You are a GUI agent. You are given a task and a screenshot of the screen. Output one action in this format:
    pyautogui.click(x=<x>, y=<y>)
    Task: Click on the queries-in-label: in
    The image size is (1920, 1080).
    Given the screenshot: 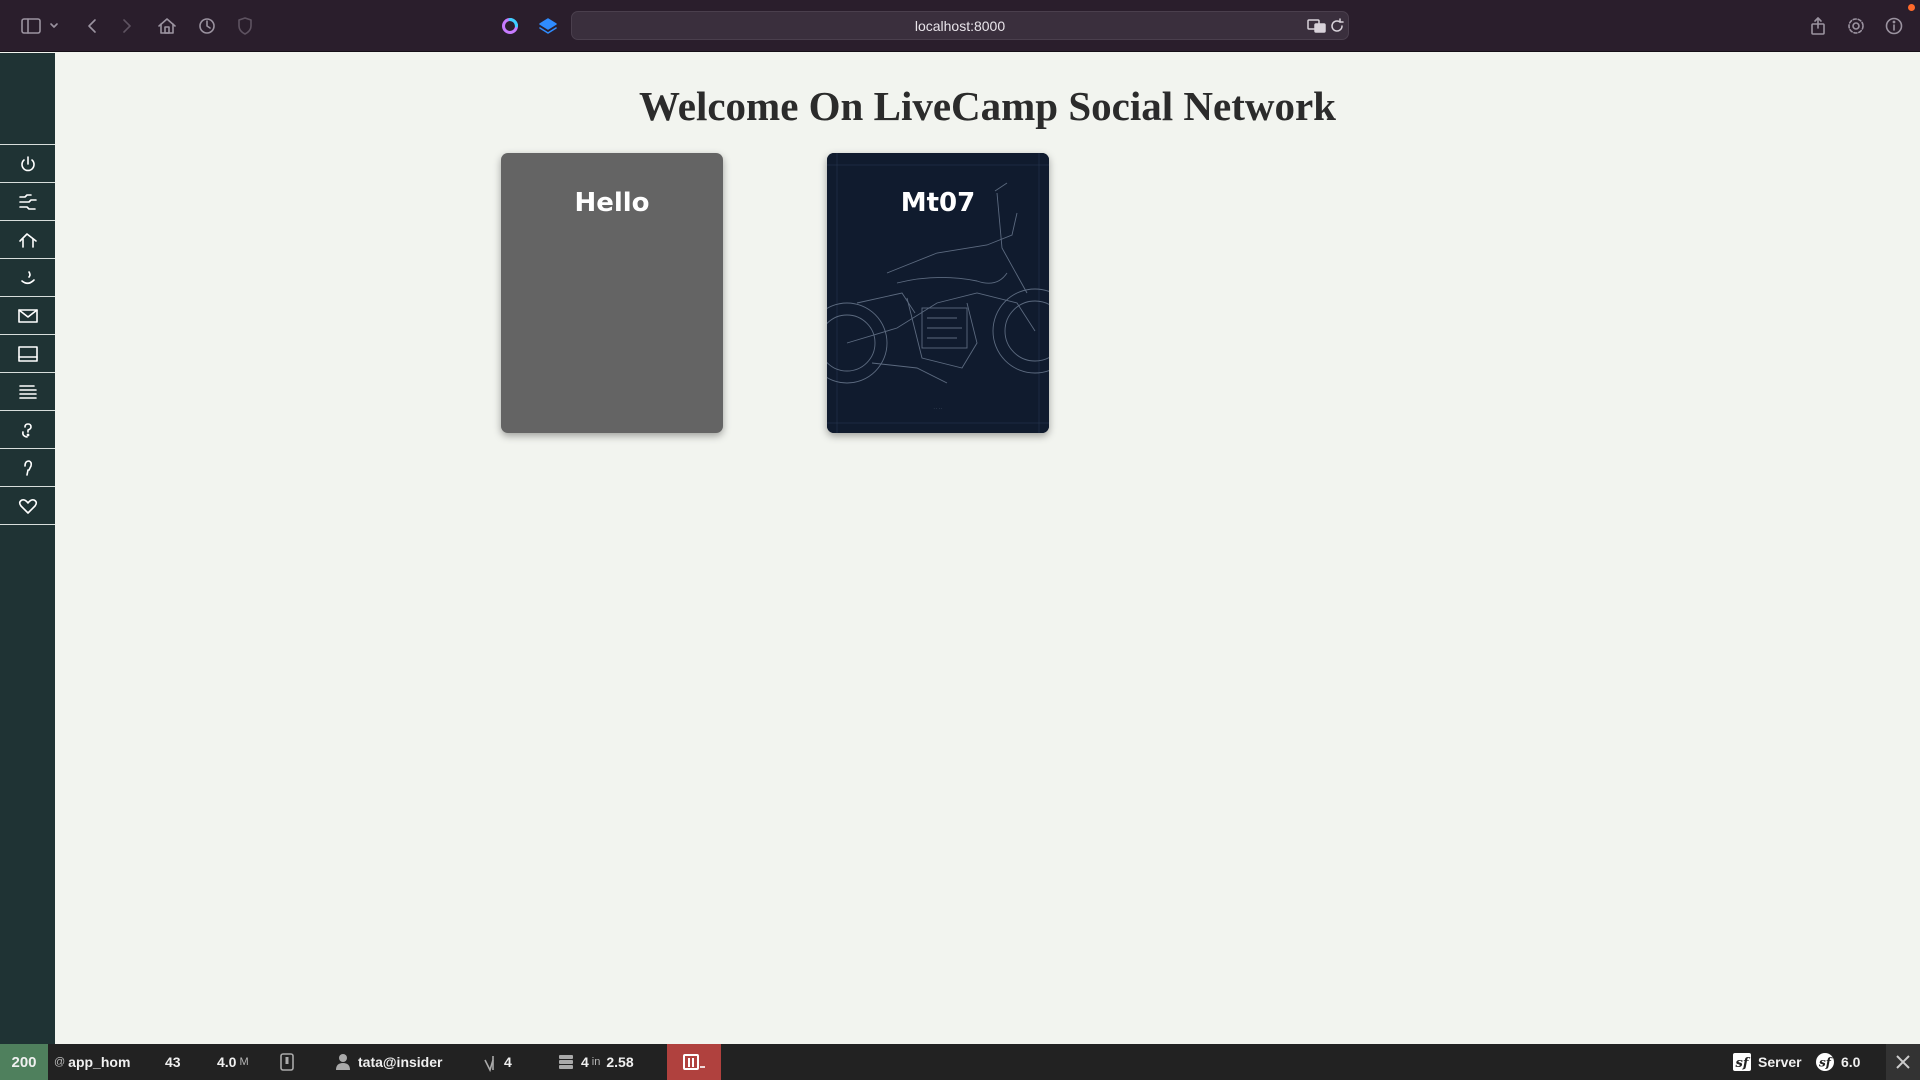 What is the action you would take?
    pyautogui.click(x=596, y=1062)
    